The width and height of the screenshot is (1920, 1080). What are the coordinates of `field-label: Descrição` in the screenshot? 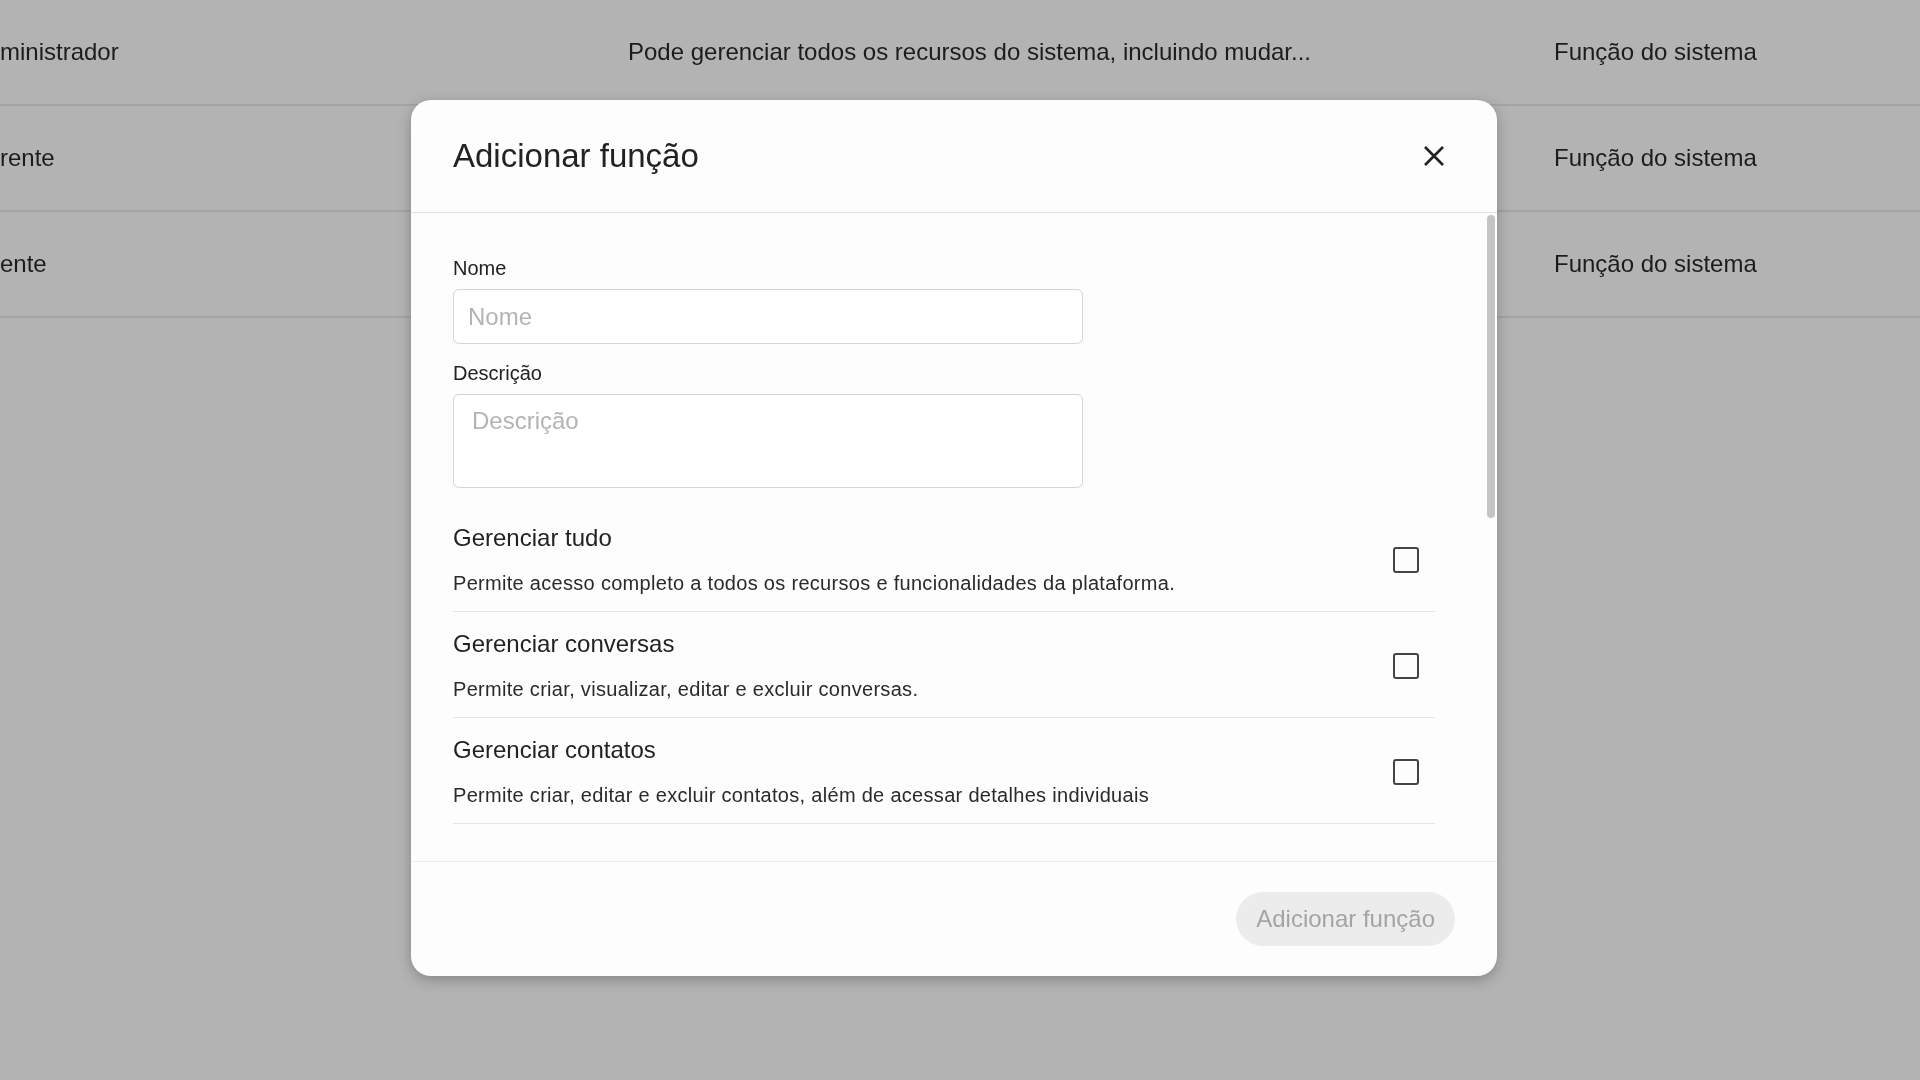 It's located at (497, 373).